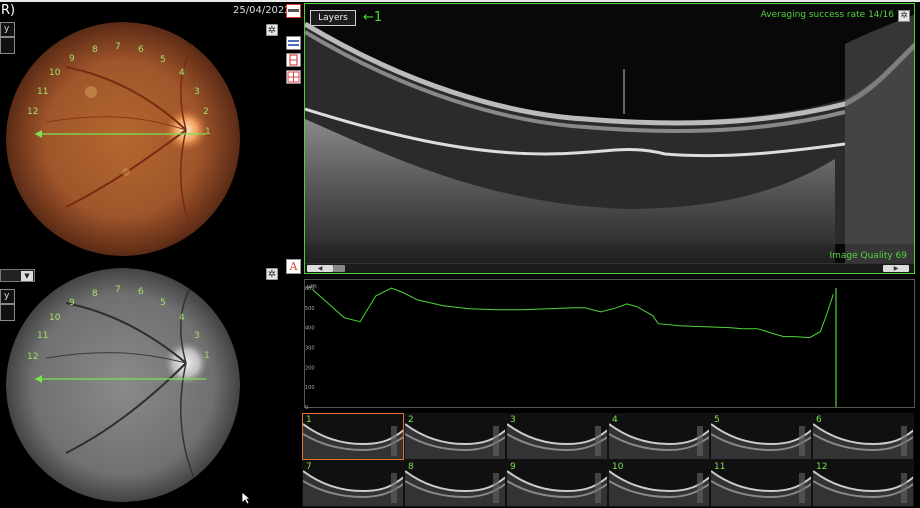  Describe the element at coordinates (141, 50) in the screenshot. I see `fundus-num-6: 6` at that location.